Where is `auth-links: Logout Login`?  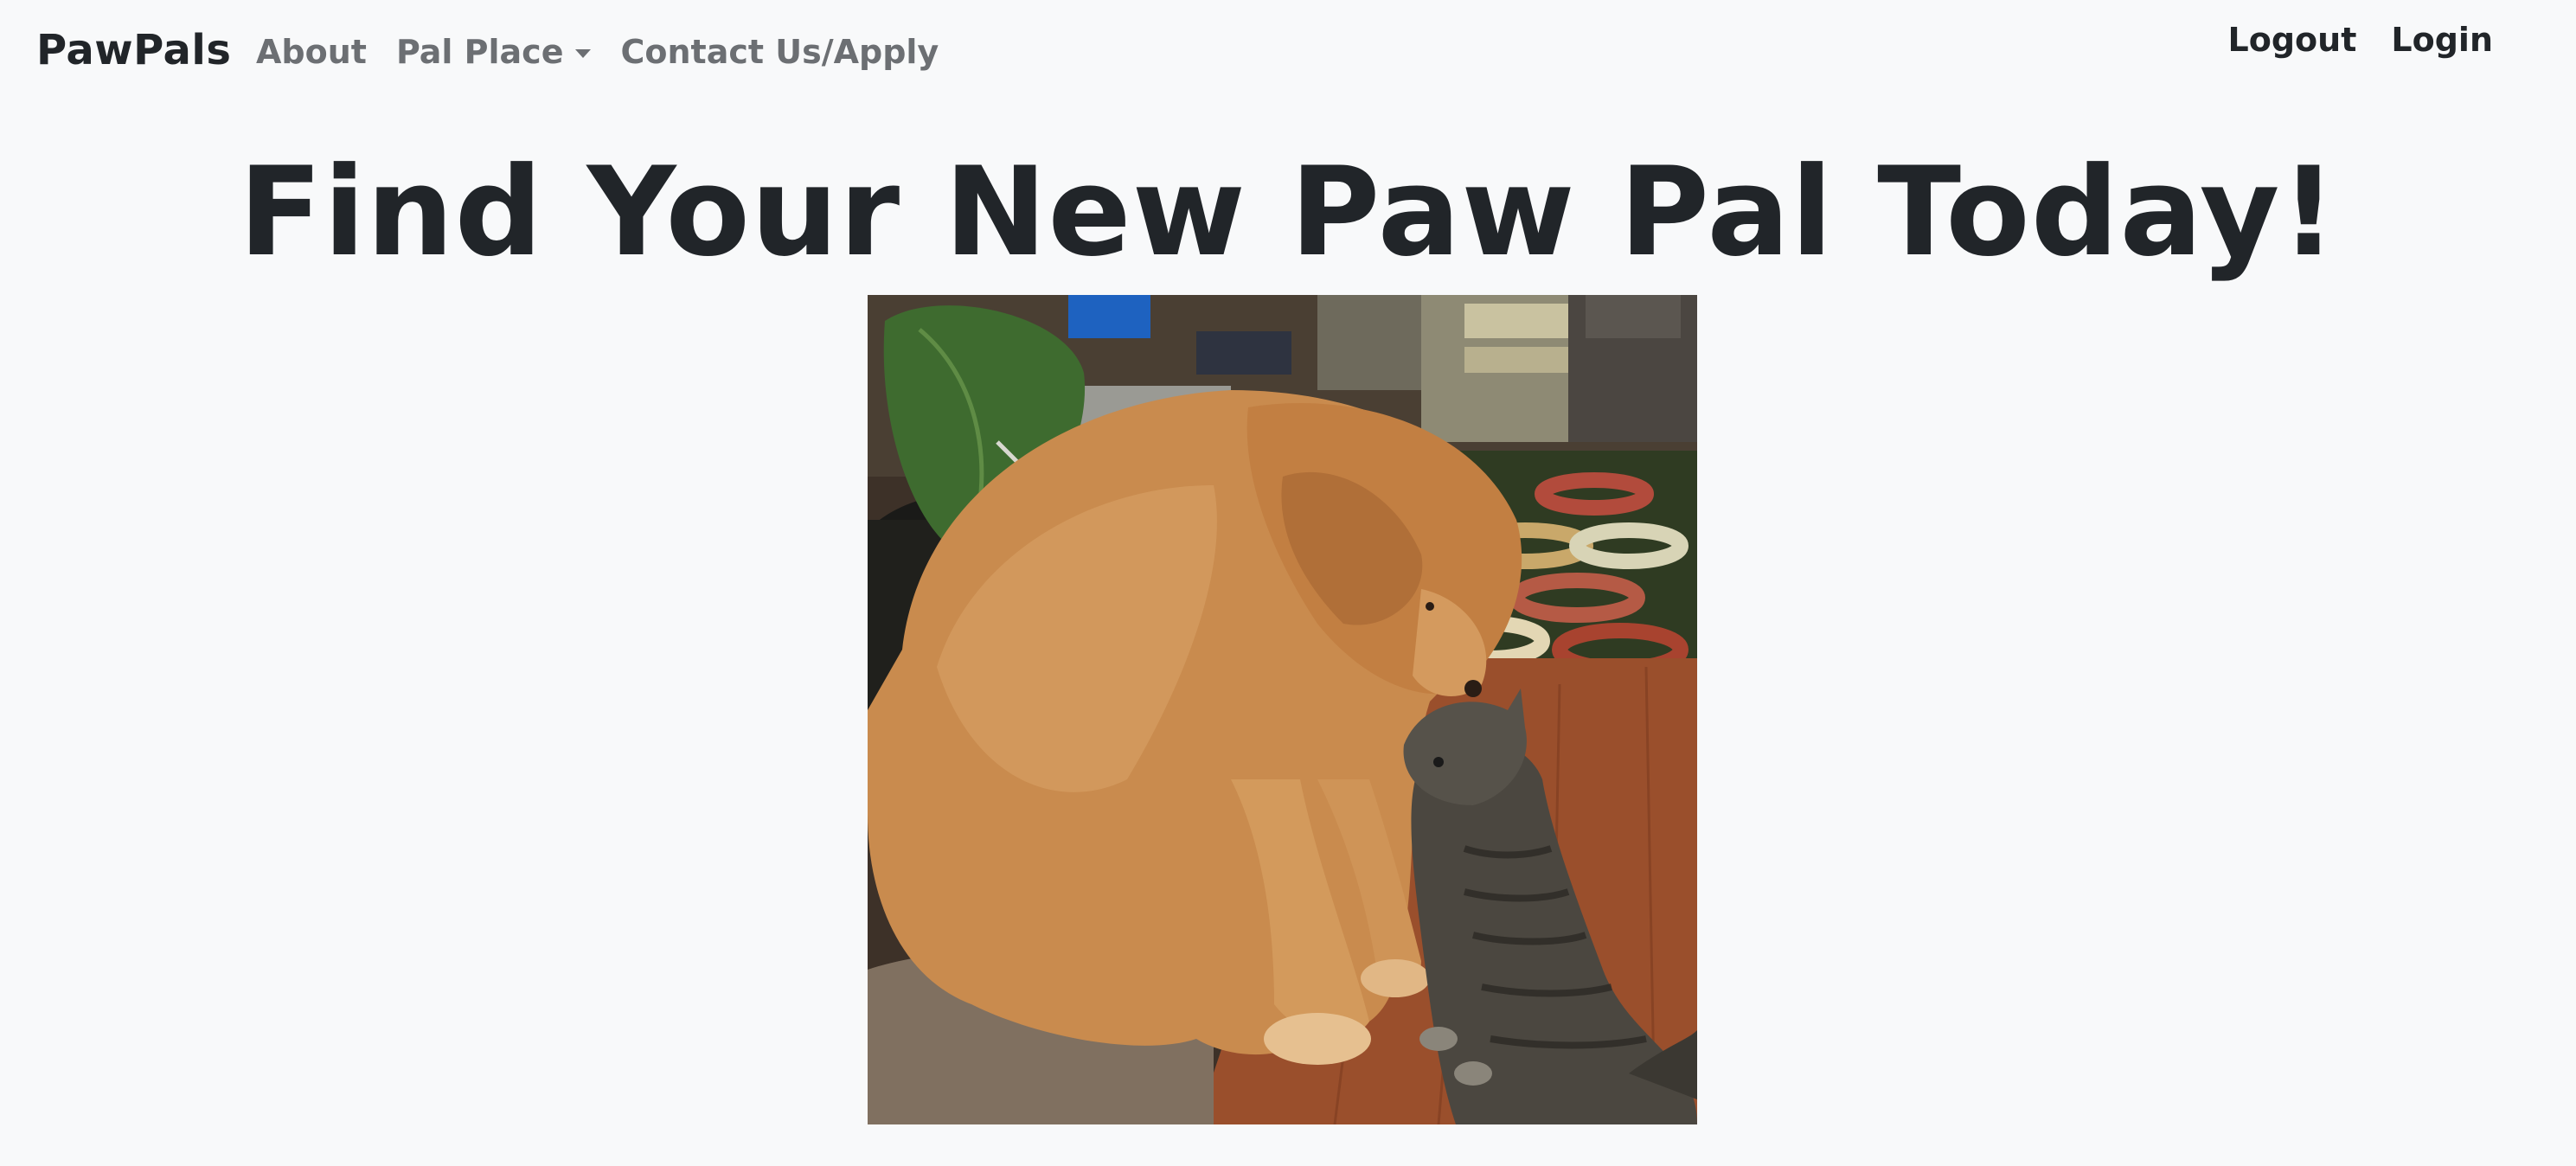 auth-links: Logout Login is located at coordinates (2343, 40).